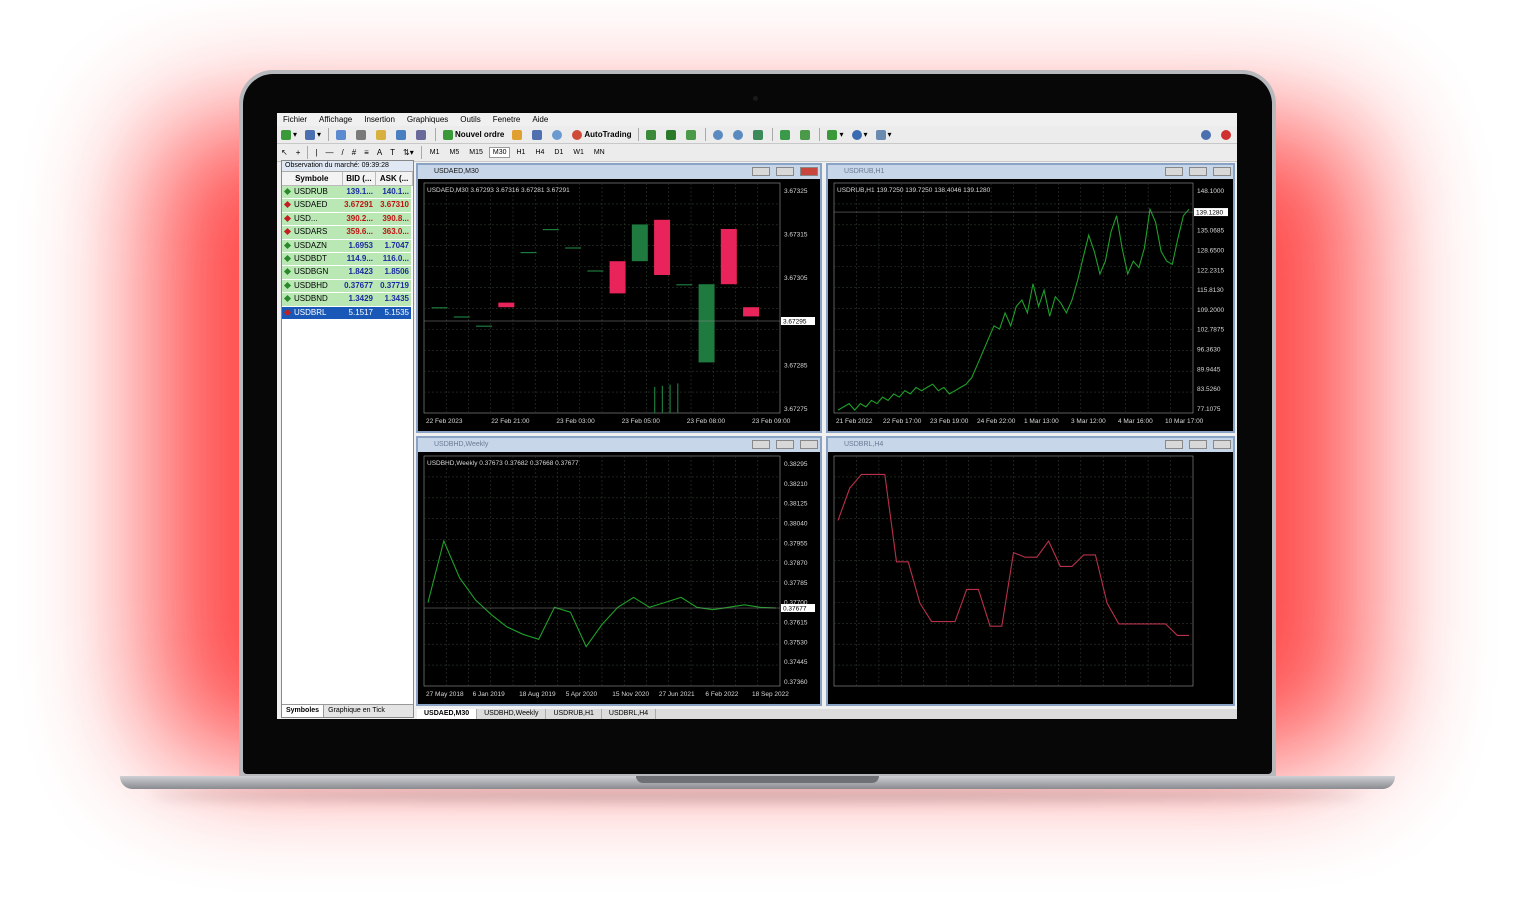 This screenshot has height=909, width=1515. What do you see at coordinates (629, 714) in the screenshot?
I see `chart-tab-usdbrl: USDBRL,H4` at bounding box center [629, 714].